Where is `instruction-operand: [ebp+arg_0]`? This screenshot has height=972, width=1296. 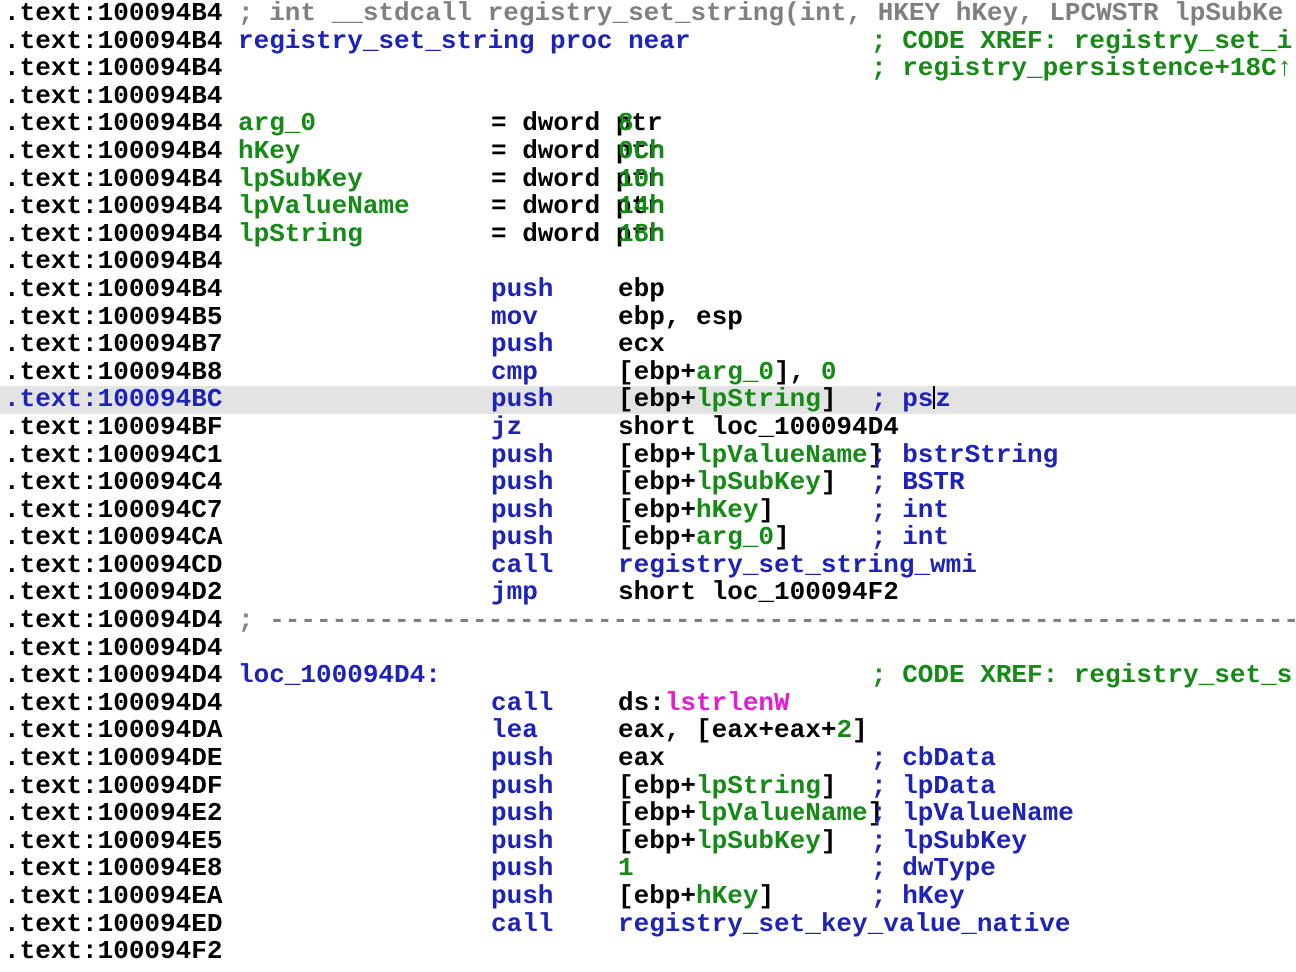
instruction-operand: [ebp+arg_0] is located at coordinates (704, 538).